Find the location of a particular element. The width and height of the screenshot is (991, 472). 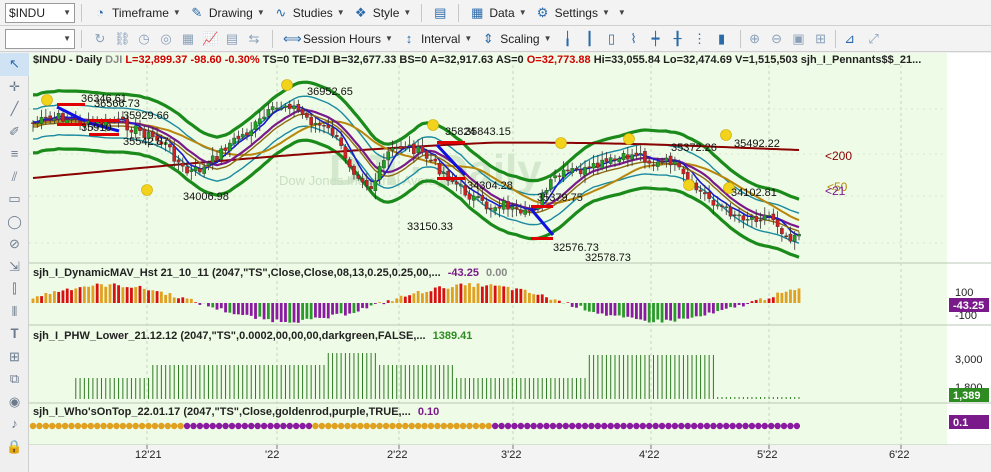

point-figure-icon: ⋮ is located at coordinates (700, 39).